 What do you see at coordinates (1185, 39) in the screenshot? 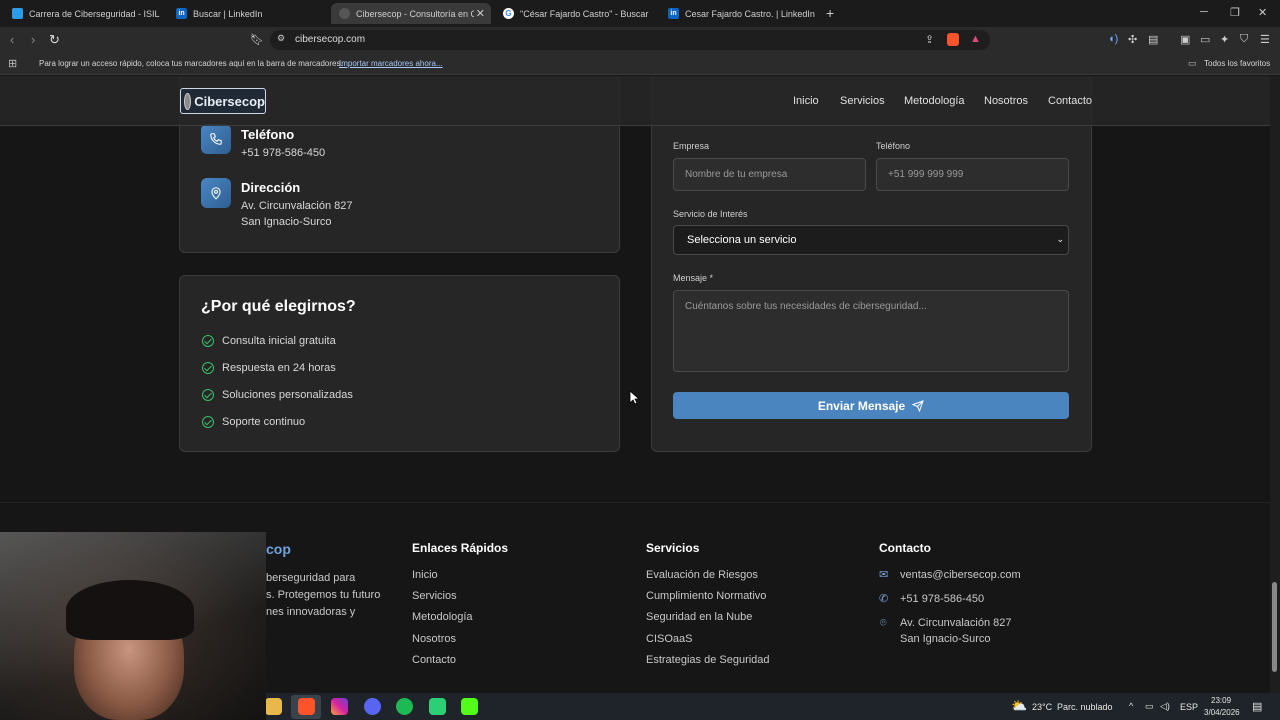
I see `sidebar-icon: ▣` at bounding box center [1185, 39].